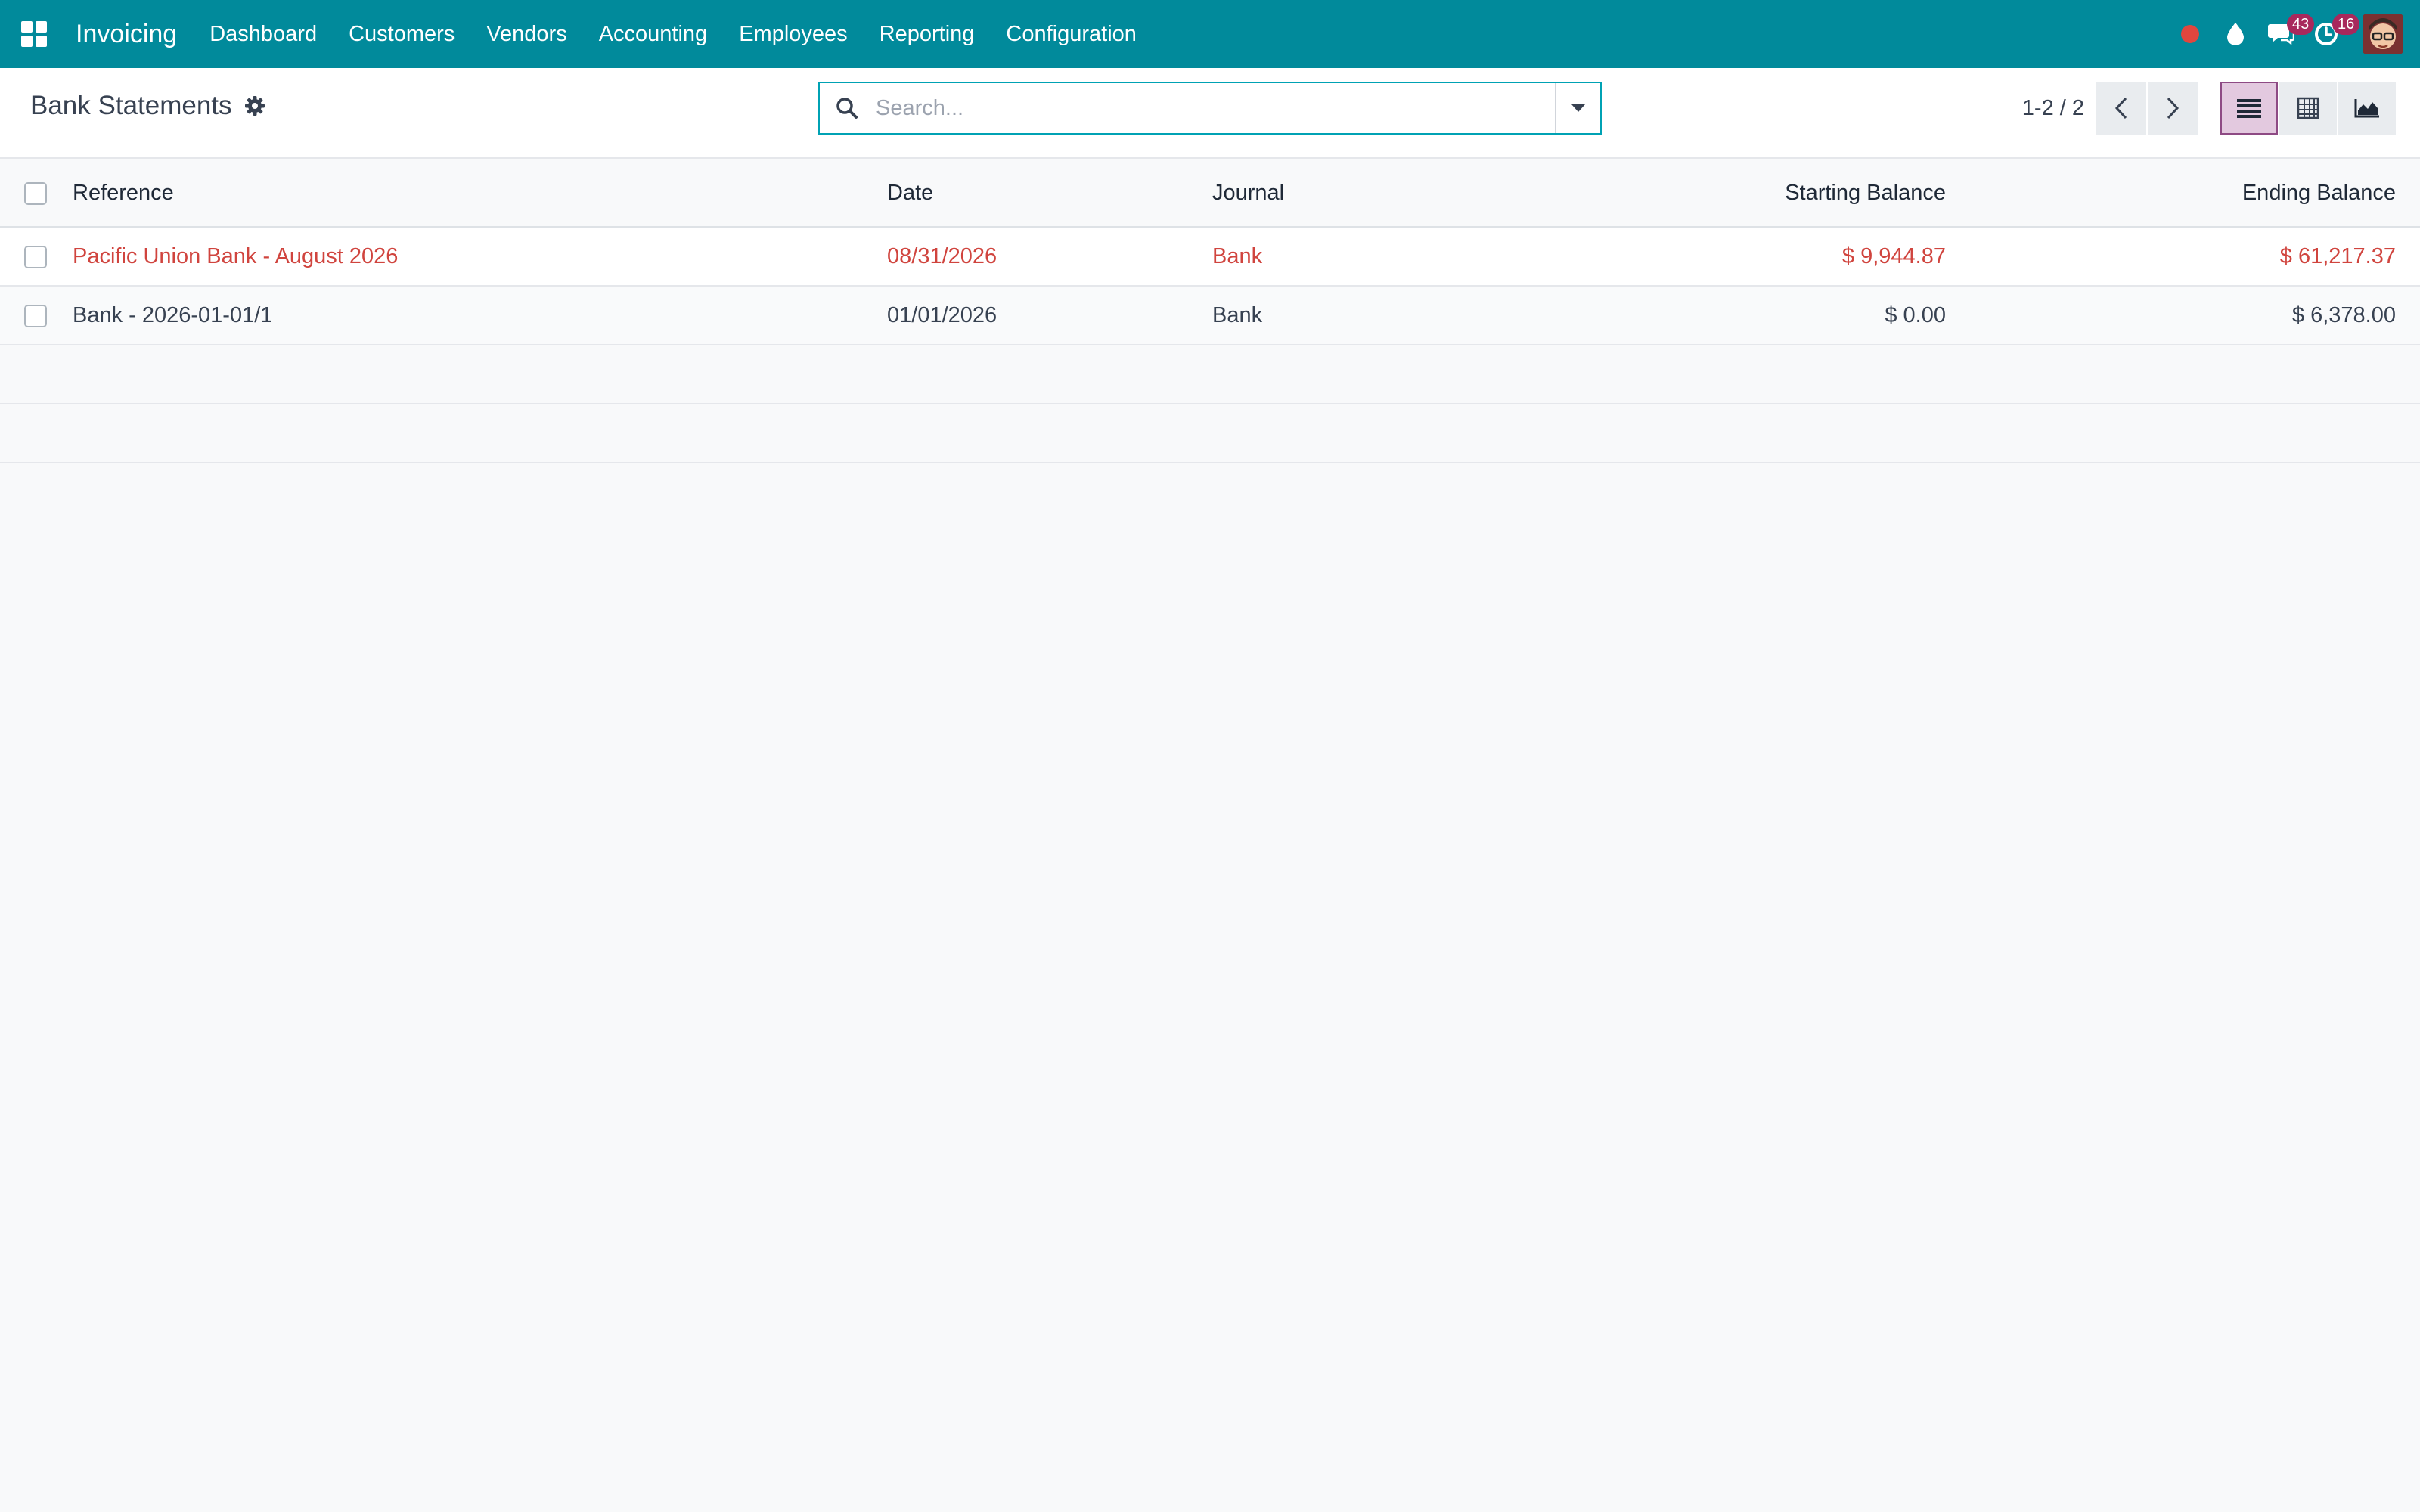 The width and height of the screenshot is (2420, 1512). What do you see at coordinates (2183, 315) in the screenshot?
I see `cell-ending-balance: $ 6,378.00` at bounding box center [2183, 315].